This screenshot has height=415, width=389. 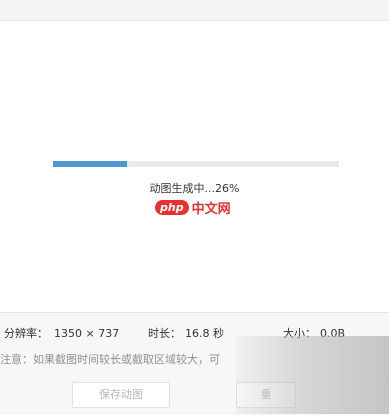 What do you see at coordinates (312, 375) in the screenshot?
I see `blurred-region` at bounding box center [312, 375].